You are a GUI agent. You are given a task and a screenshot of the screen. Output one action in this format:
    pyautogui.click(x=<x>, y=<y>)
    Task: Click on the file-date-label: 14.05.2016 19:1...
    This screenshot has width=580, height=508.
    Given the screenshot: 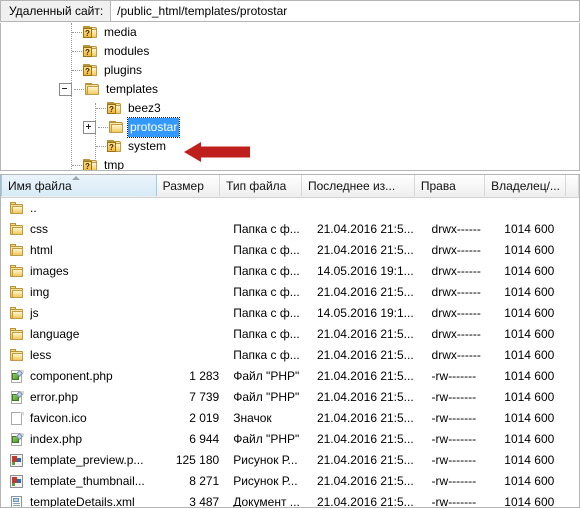 What is the action you would take?
    pyautogui.click(x=365, y=271)
    